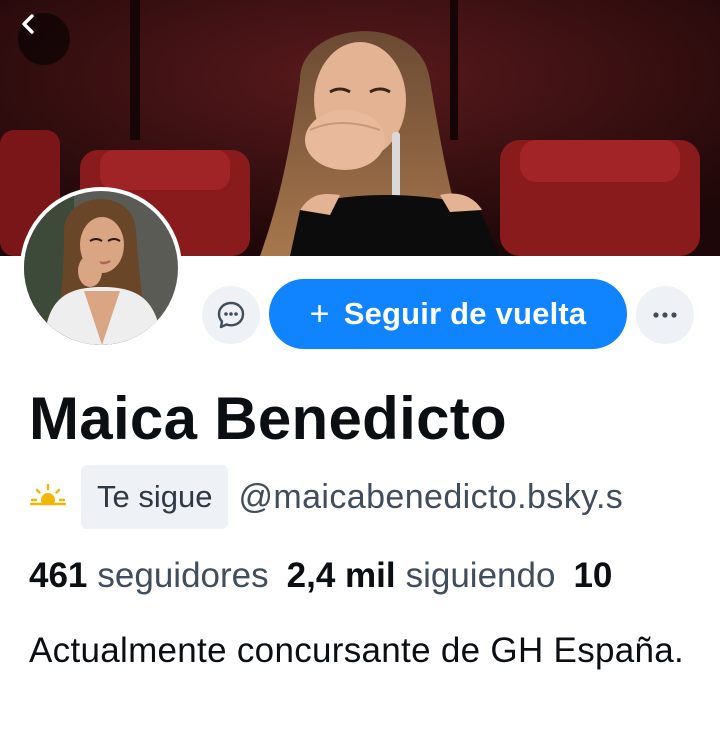 This screenshot has height=744, width=720. I want to click on avatar, so click(101, 268).